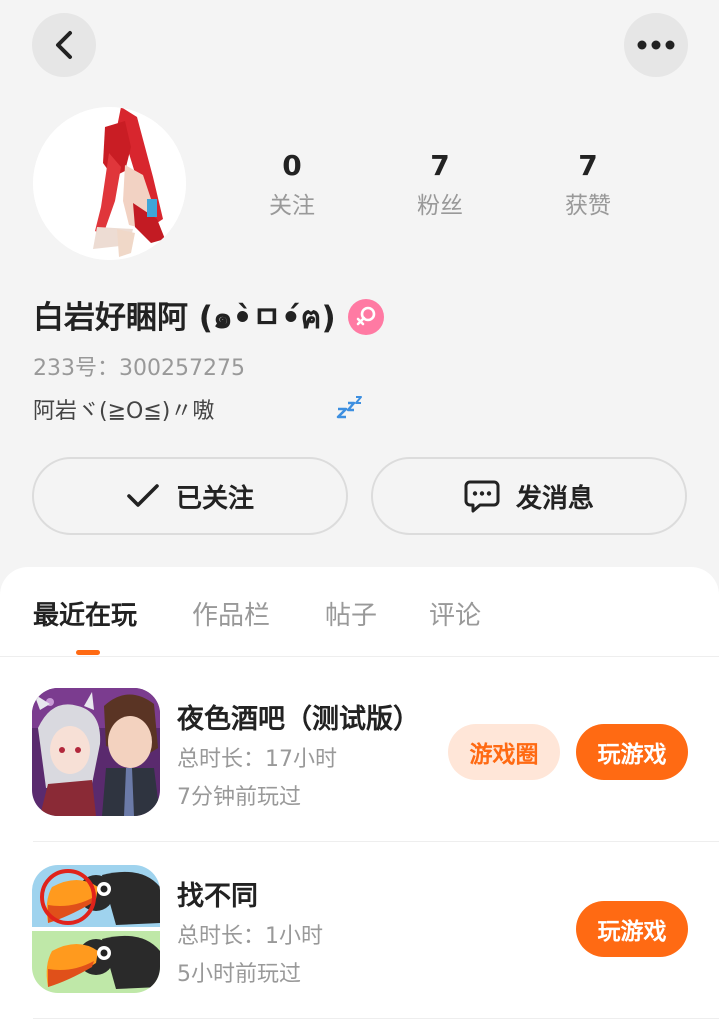 The height and width of the screenshot is (1031, 719). I want to click on stat-value: 0, so click(292, 165).